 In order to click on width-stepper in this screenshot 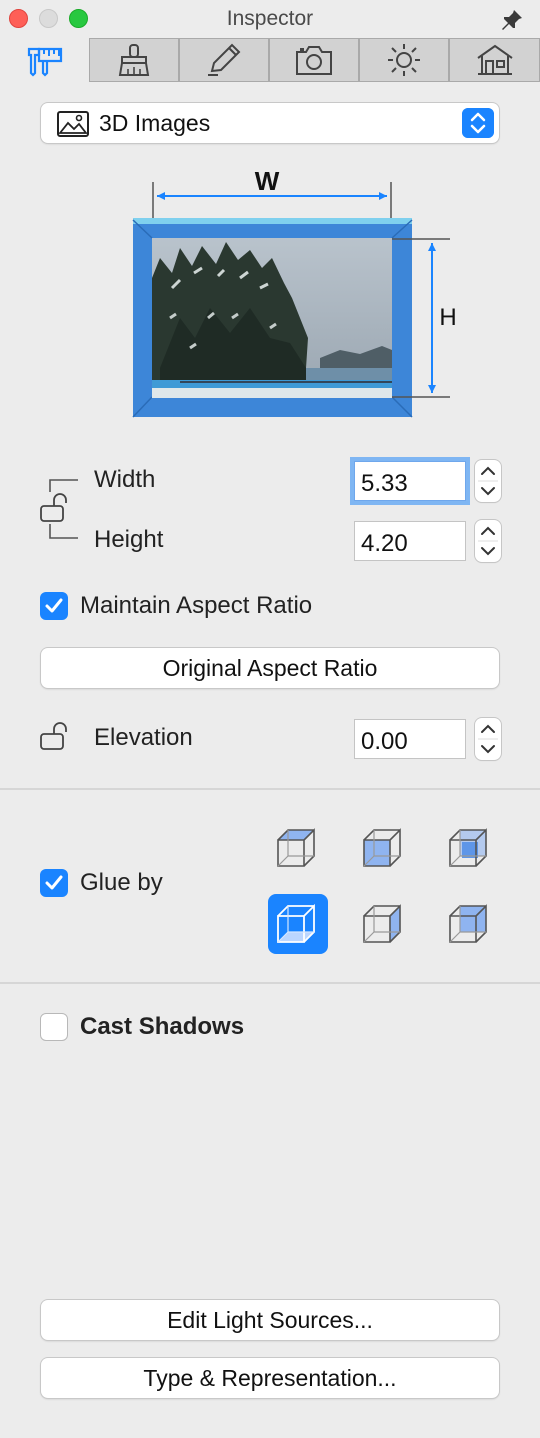, I will do `click(488, 481)`.